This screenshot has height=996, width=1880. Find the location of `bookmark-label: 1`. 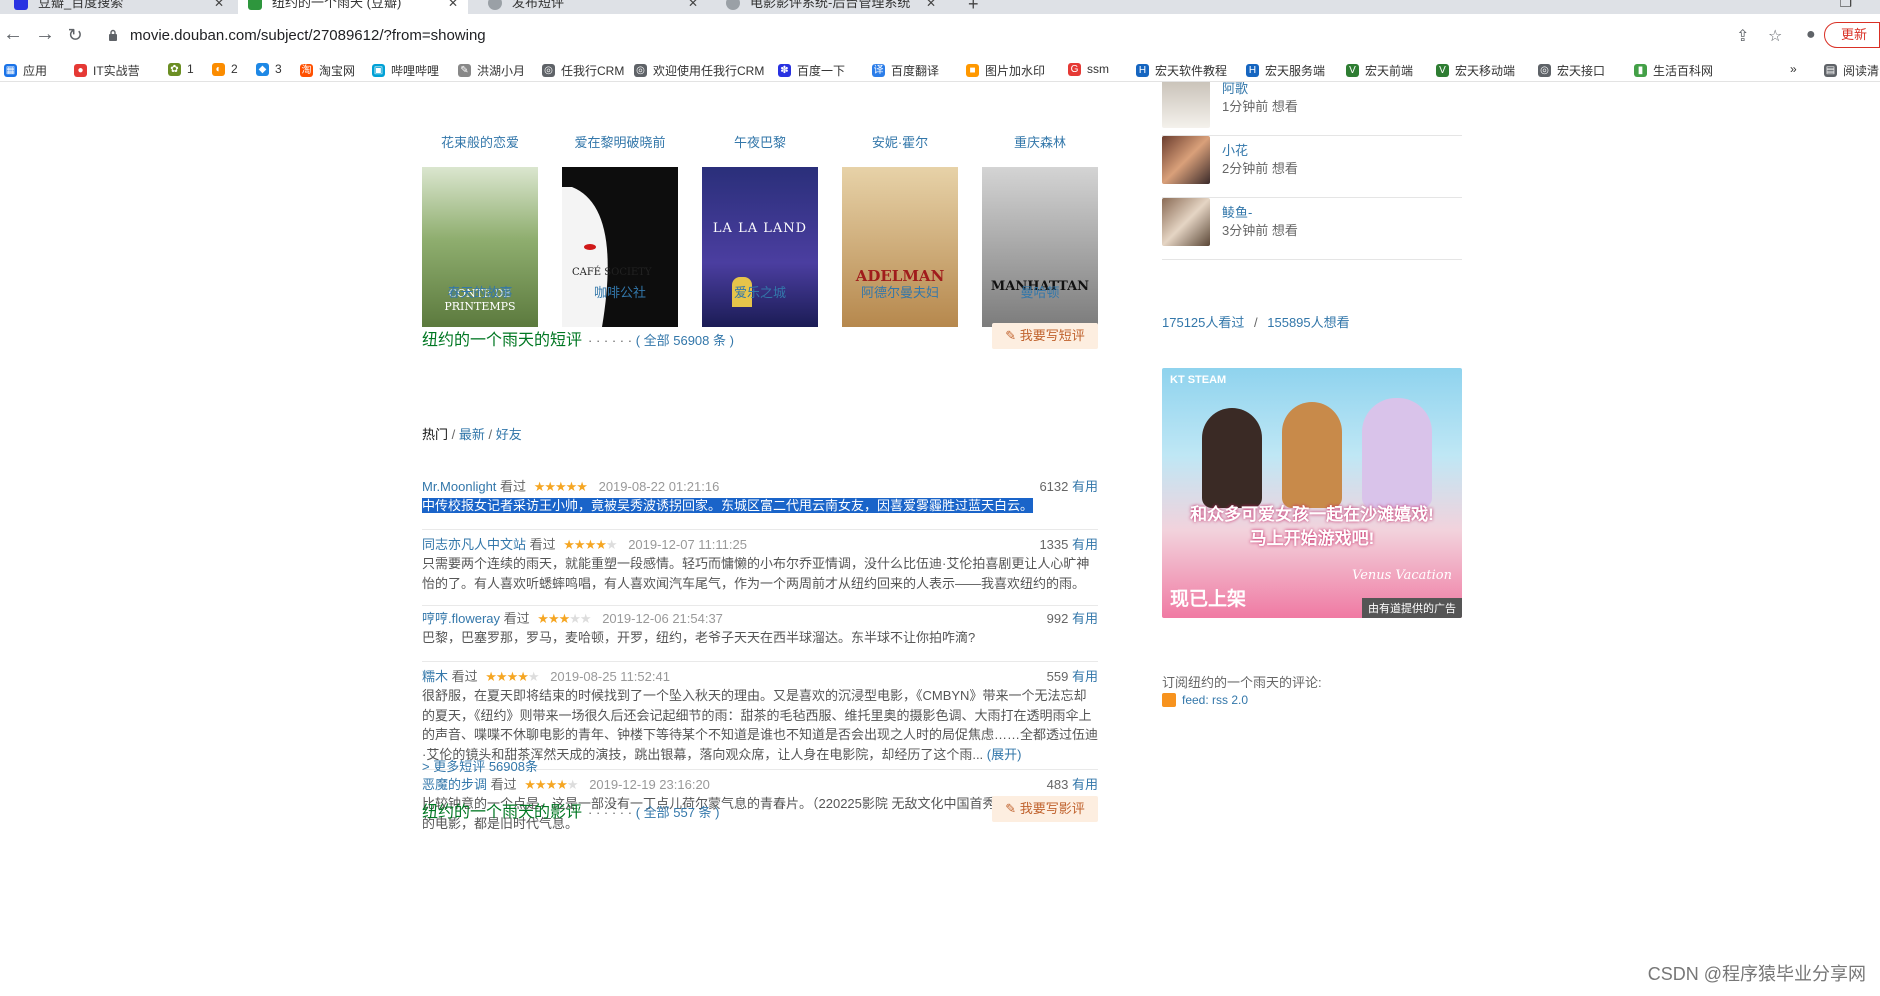

bookmark-label: 1 is located at coordinates (190, 69).